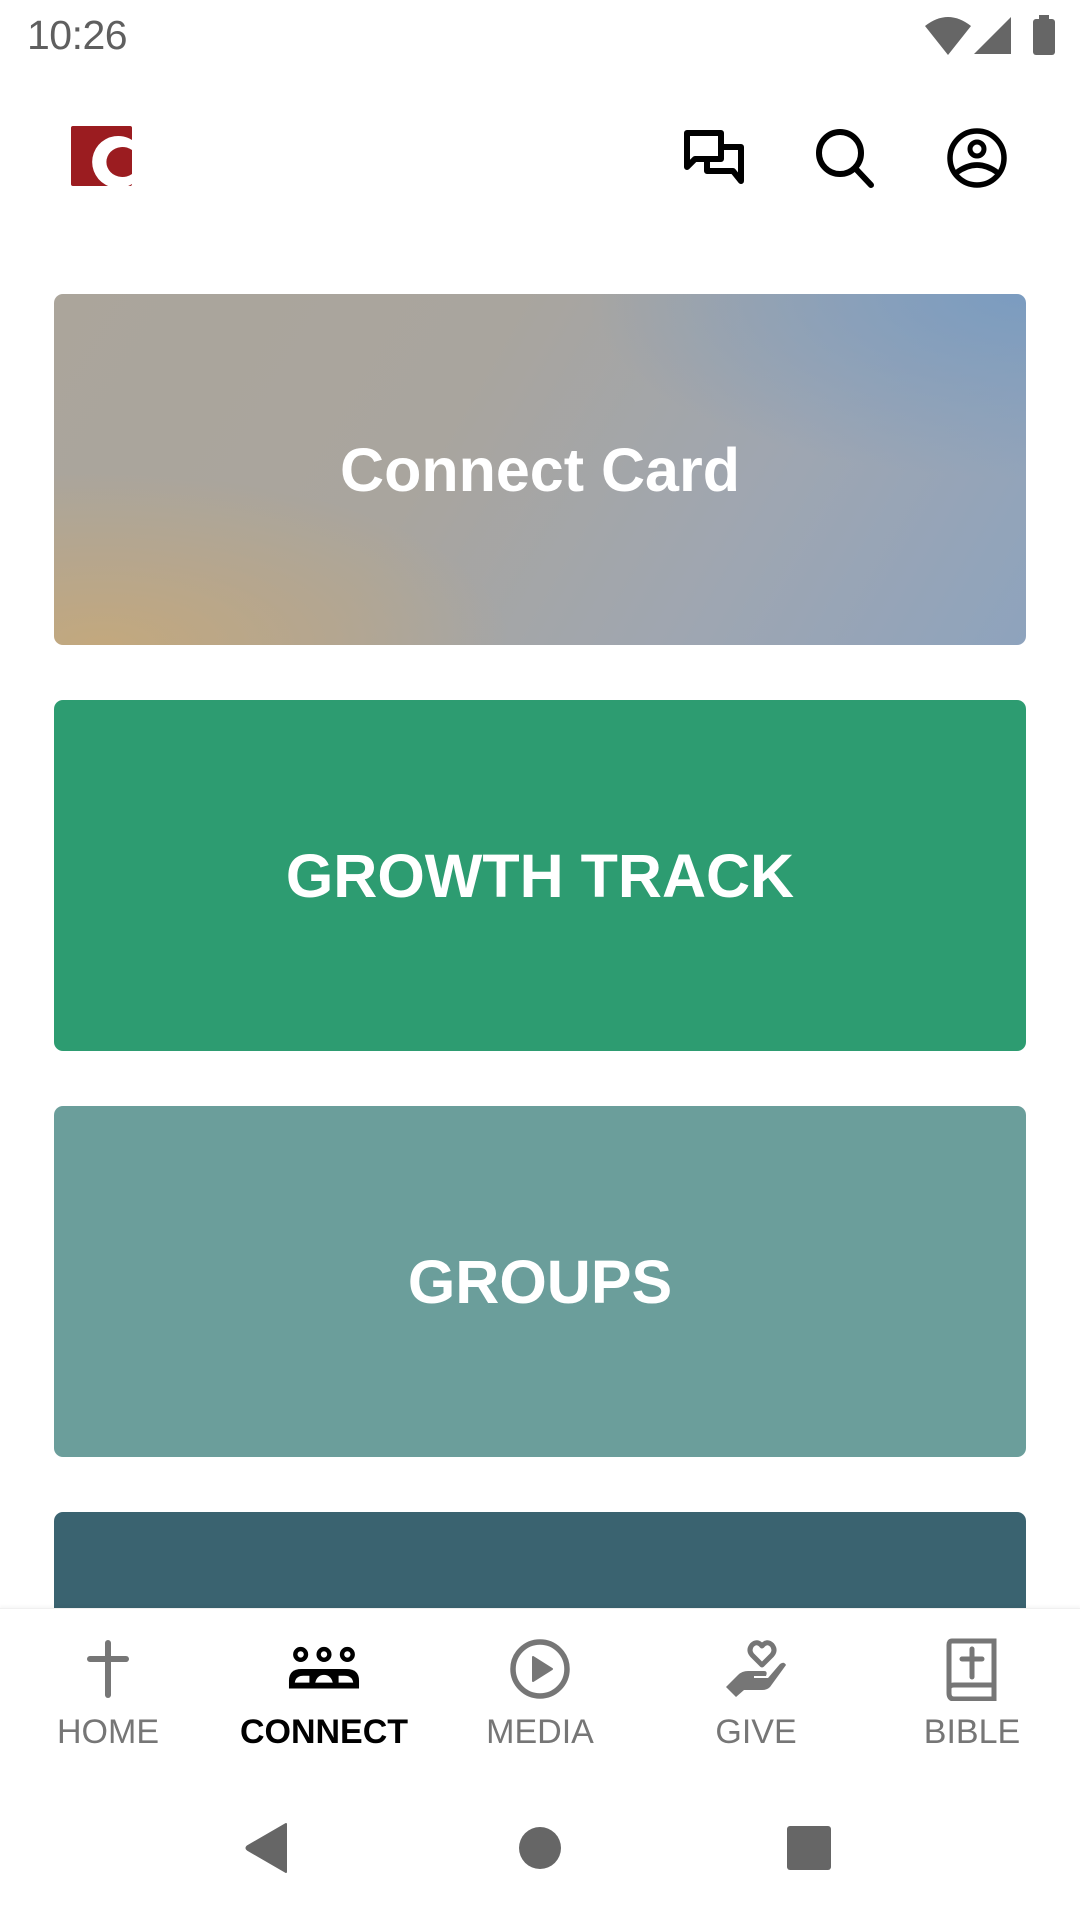  I want to click on nav-label: GIVE, so click(756, 1732).